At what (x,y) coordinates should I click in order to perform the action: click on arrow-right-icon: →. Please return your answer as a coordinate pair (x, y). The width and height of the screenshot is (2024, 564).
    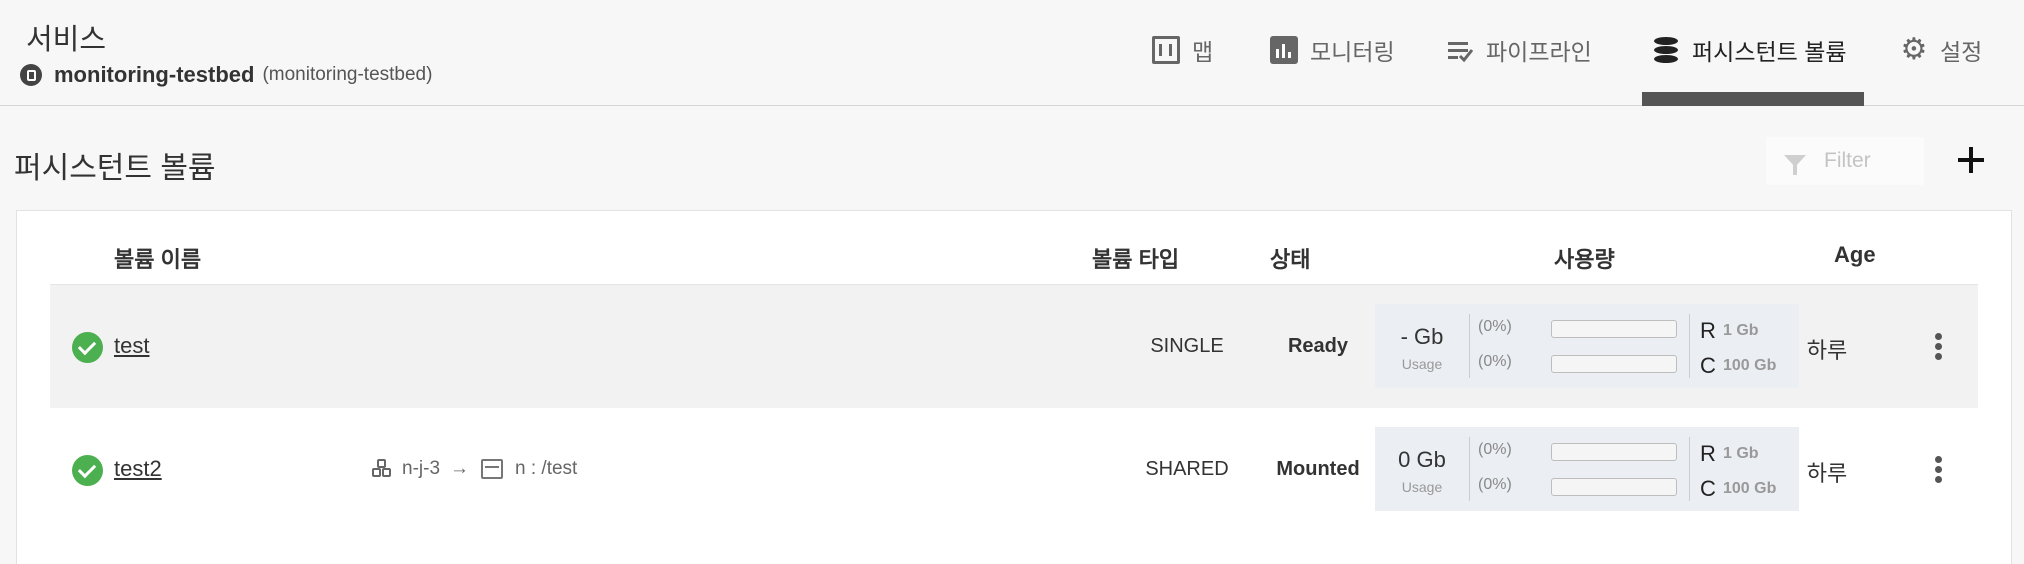
    Looking at the image, I should click on (460, 468).